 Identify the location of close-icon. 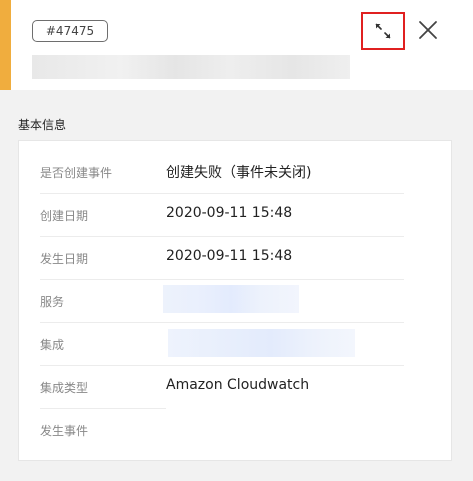
(428, 30).